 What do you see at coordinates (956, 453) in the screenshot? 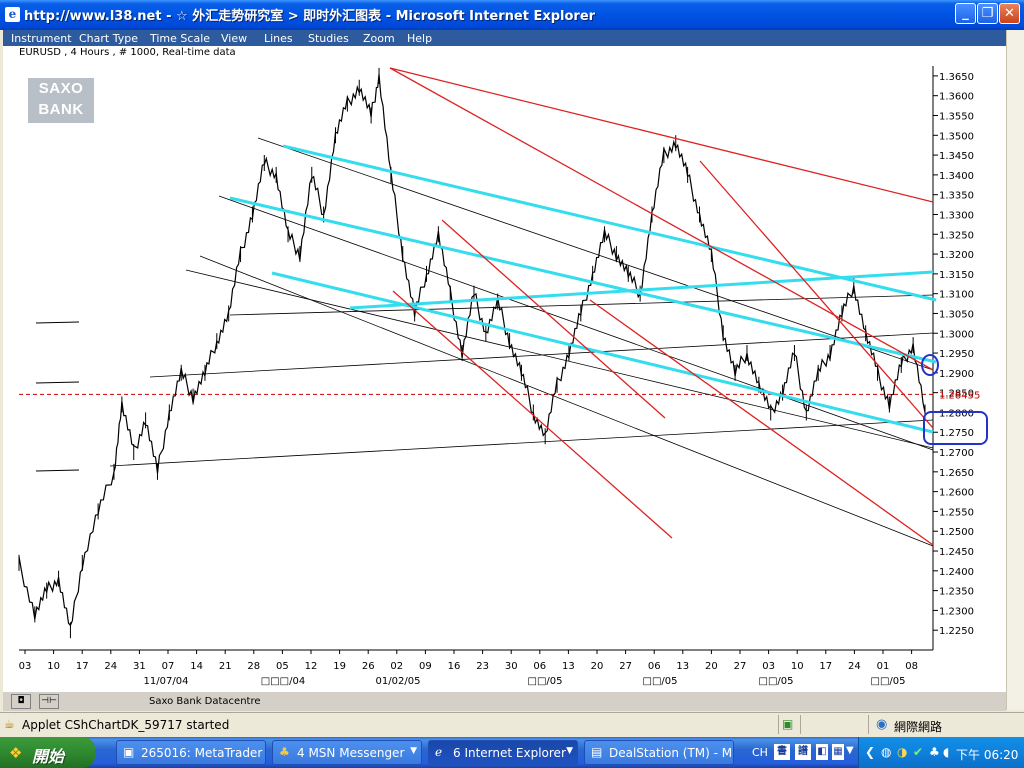
I see `y-tick-label: 1.2700` at bounding box center [956, 453].